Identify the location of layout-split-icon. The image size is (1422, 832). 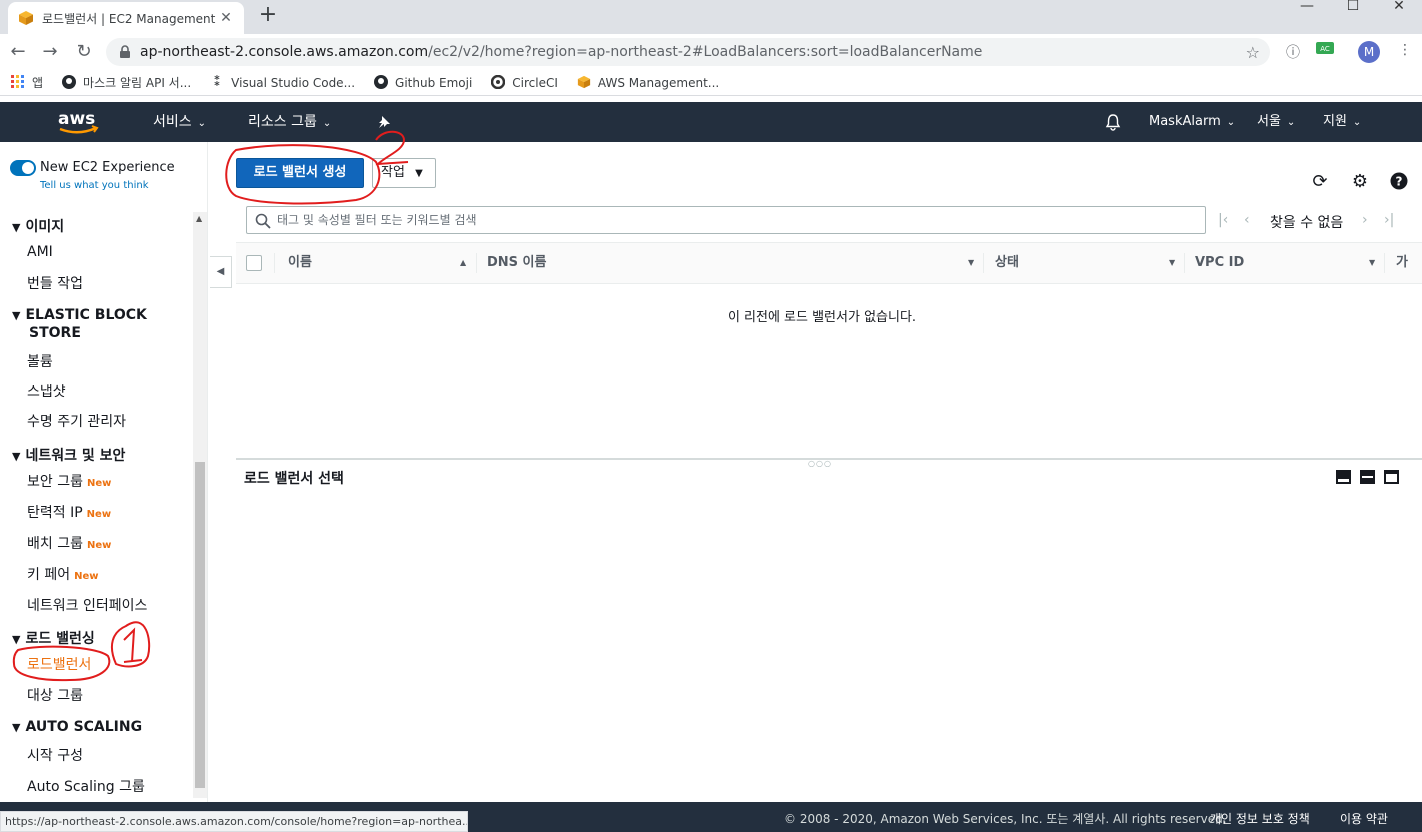
(1367, 477).